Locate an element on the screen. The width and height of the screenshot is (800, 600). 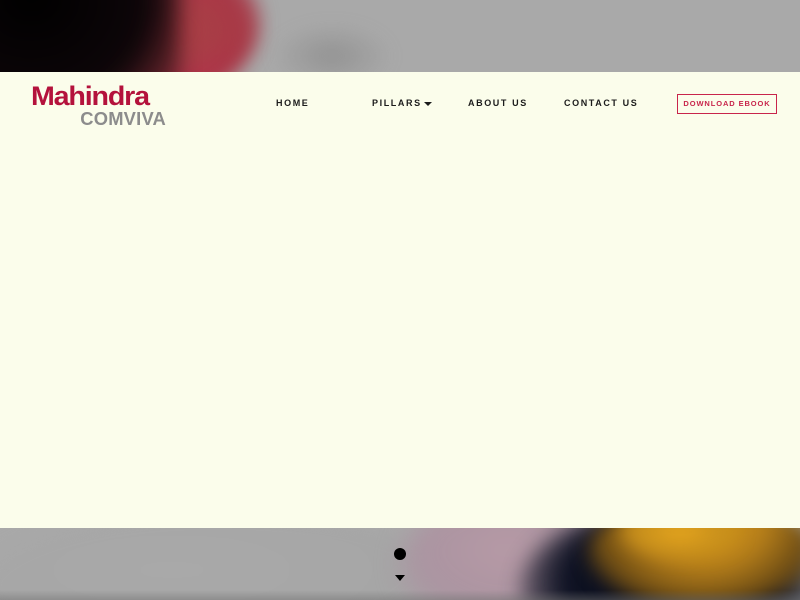
primary-navigation: HOME PILLARS ABOUT US CONTACT US is located at coordinates (469, 103).